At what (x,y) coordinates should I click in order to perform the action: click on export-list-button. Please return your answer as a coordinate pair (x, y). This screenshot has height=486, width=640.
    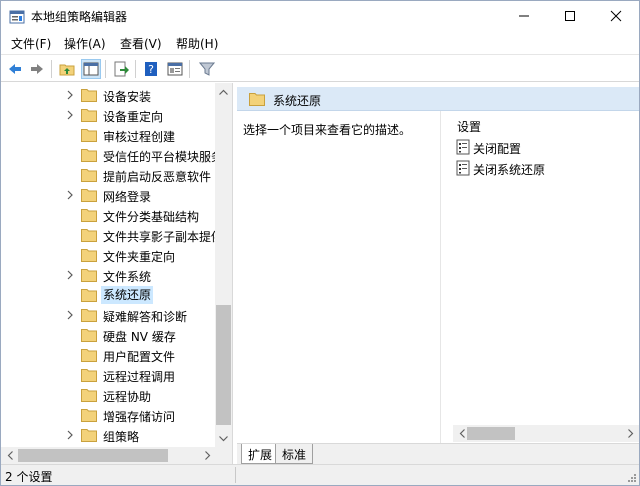
    Looking at the image, I should click on (121, 69).